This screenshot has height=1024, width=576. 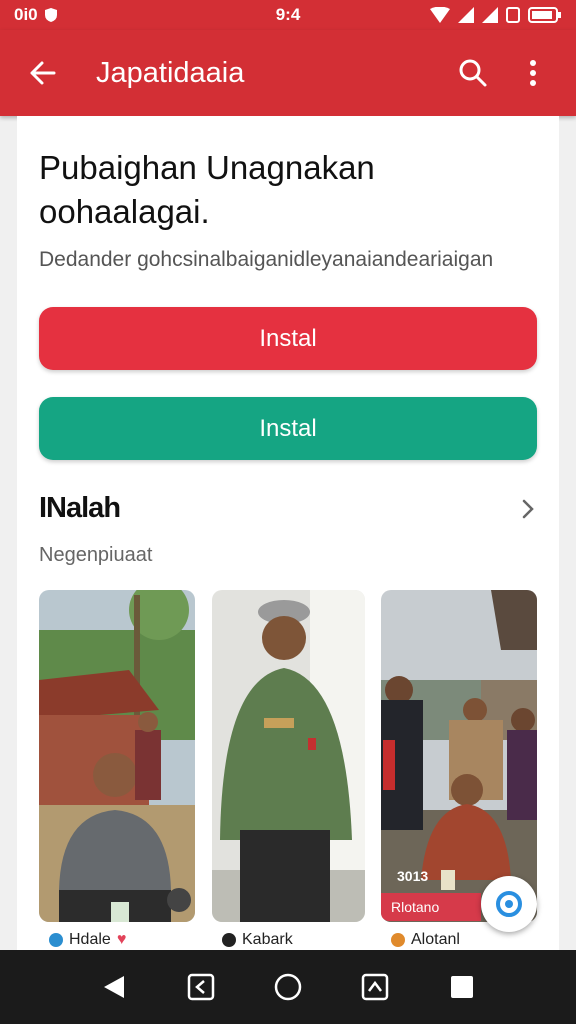 I want to click on thumbnail-label-1: Hdale ♥, so click(x=87, y=940).